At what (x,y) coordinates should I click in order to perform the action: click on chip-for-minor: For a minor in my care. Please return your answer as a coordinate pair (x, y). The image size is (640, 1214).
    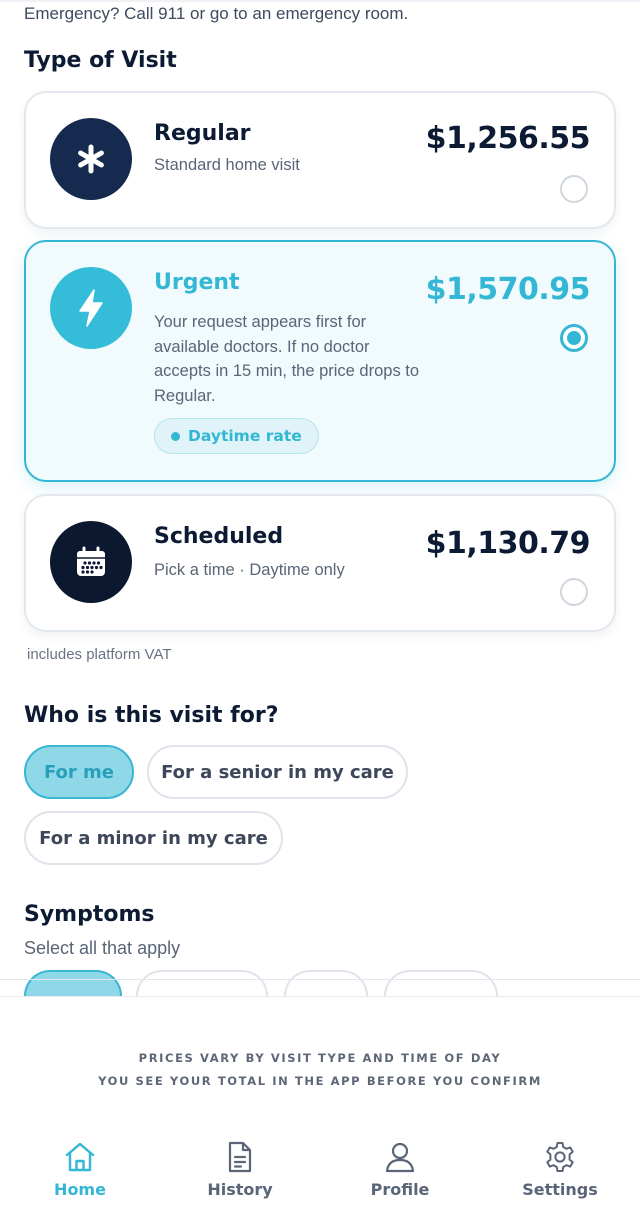
    Looking at the image, I should click on (153, 838).